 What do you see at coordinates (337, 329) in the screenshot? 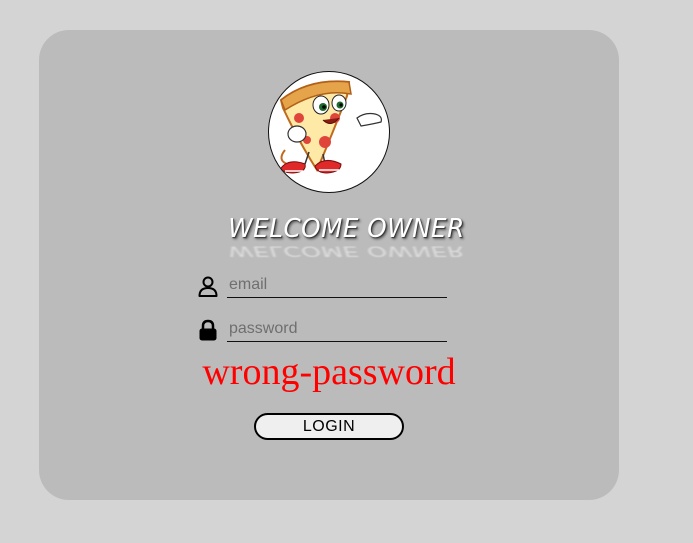
I see `password-field` at bounding box center [337, 329].